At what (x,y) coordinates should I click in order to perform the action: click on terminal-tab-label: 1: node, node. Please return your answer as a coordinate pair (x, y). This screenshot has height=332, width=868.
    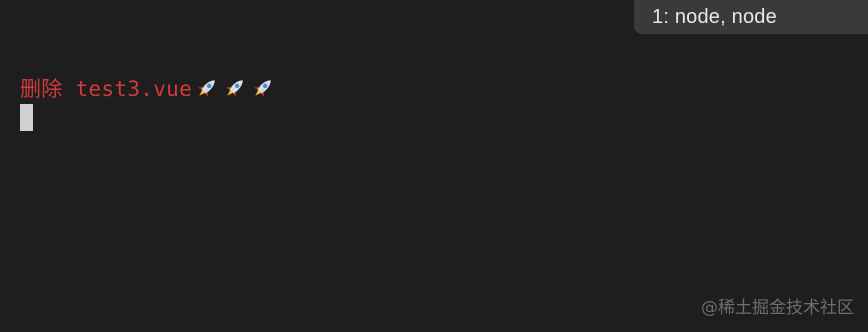
    Looking at the image, I should click on (714, 16).